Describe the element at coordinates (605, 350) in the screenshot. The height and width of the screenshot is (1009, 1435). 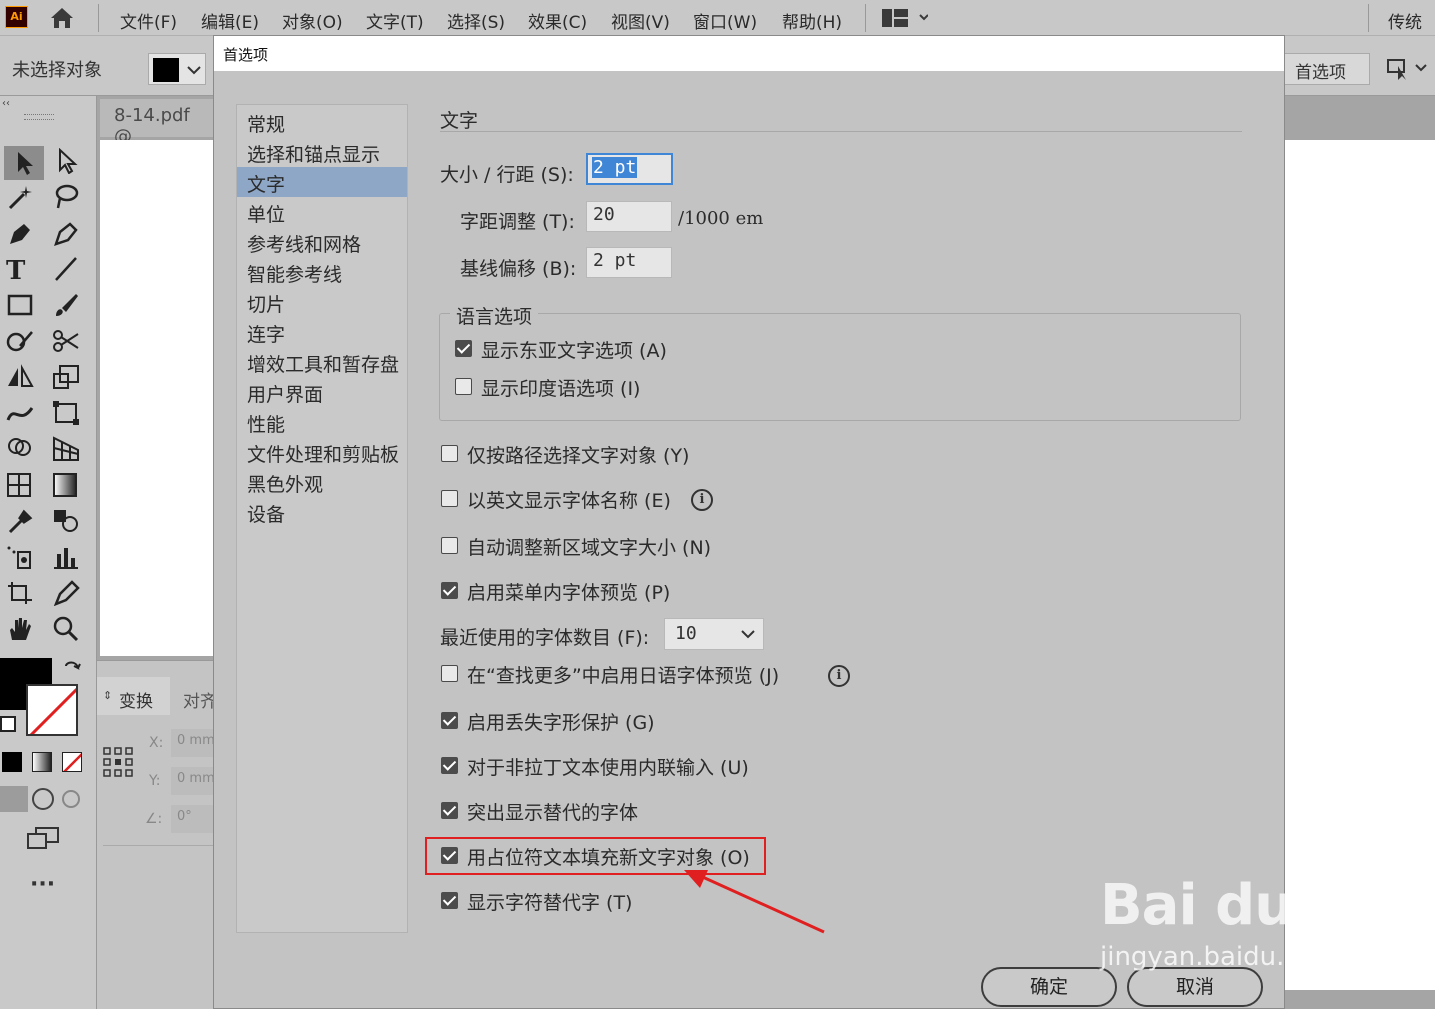
I see `show-east-asian-option: 显示东亚文字选项 (A)` at that location.